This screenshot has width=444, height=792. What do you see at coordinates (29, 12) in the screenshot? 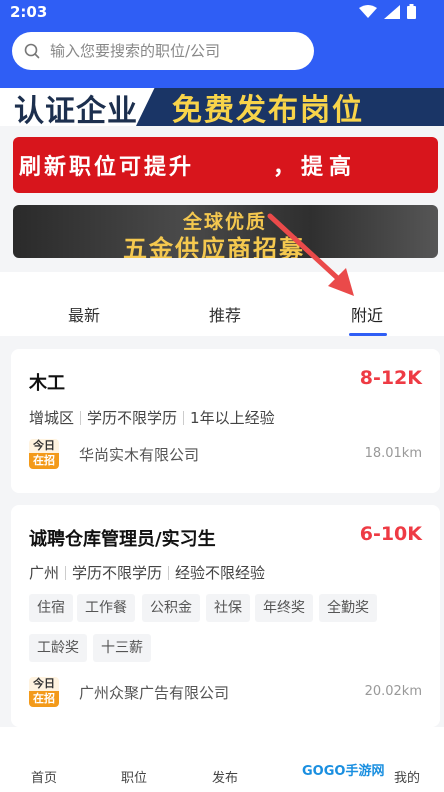
I see `status-time: 2:03` at bounding box center [29, 12].